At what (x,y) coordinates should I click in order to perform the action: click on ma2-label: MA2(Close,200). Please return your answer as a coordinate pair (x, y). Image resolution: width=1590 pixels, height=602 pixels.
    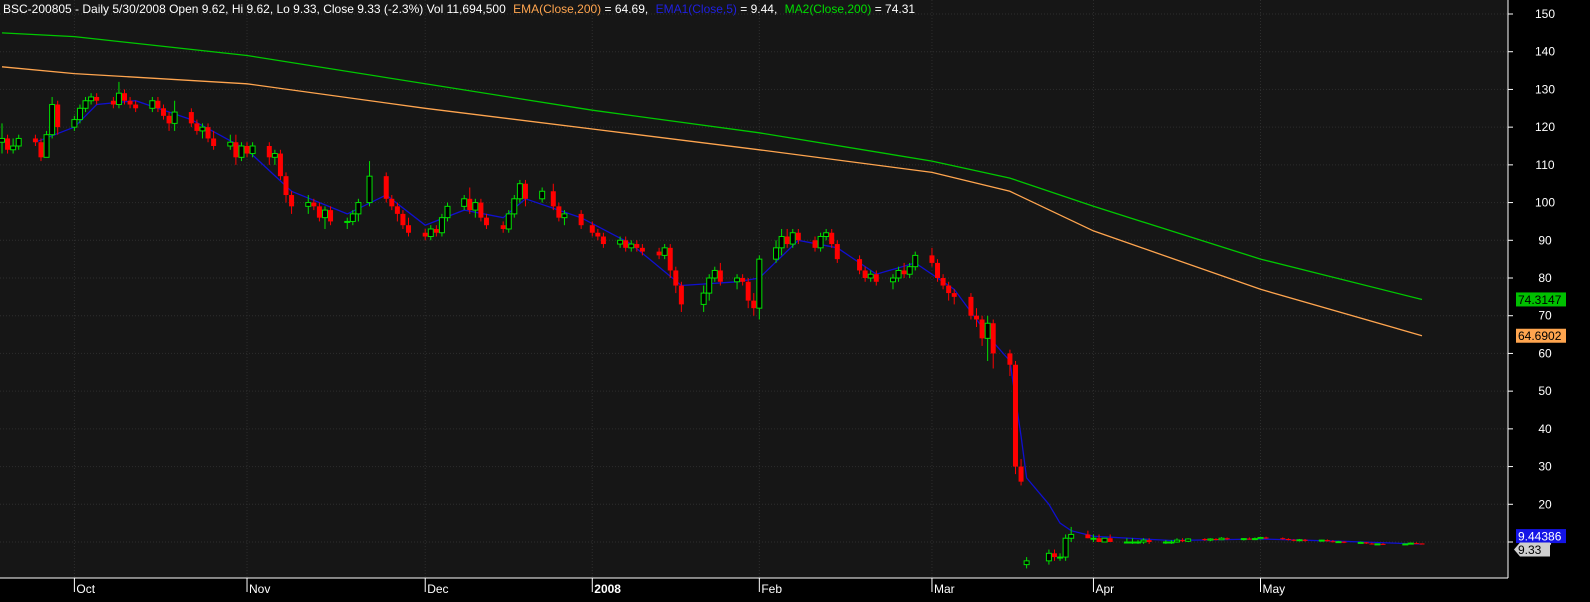
    Looking at the image, I should click on (828, 9).